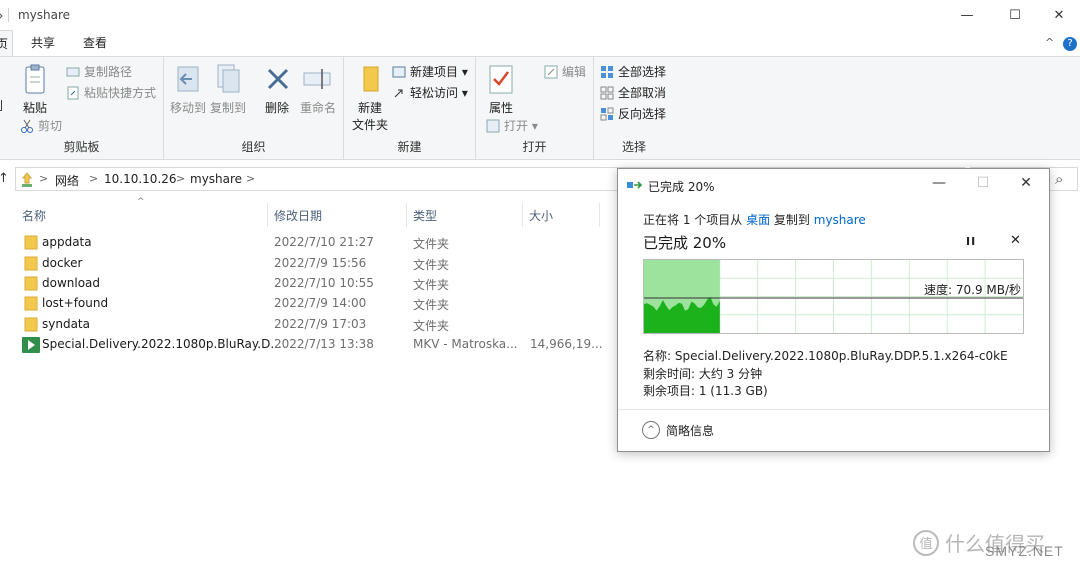 Image resolution: width=1080 pixels, height=568 pixels. Describe the element at coordinates (277, 89) in the screenshot. I see `delete-button: 删除` at that location.